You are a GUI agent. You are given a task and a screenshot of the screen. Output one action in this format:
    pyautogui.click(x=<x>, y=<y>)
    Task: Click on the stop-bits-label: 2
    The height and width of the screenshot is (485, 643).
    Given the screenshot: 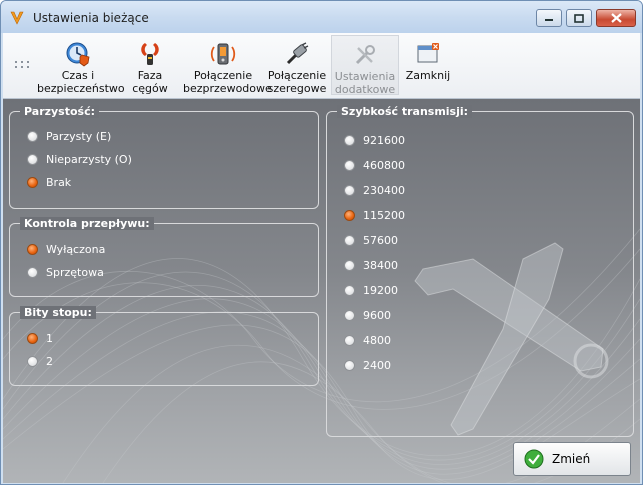 What is the action you would take?
    pyautogui.click(x=49, y=361)
    